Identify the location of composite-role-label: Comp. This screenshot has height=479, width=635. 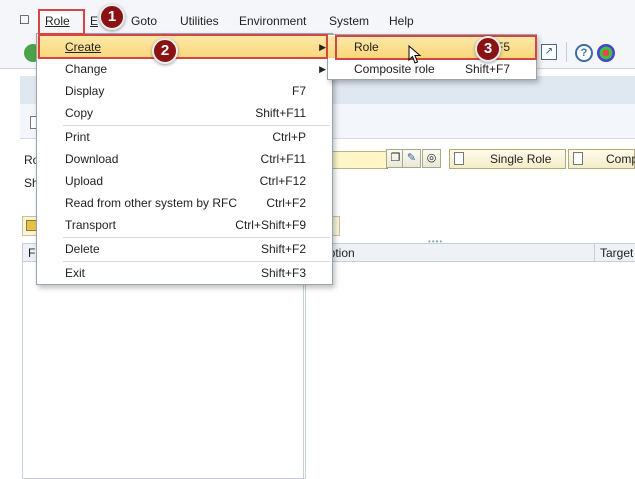
(620, 159).